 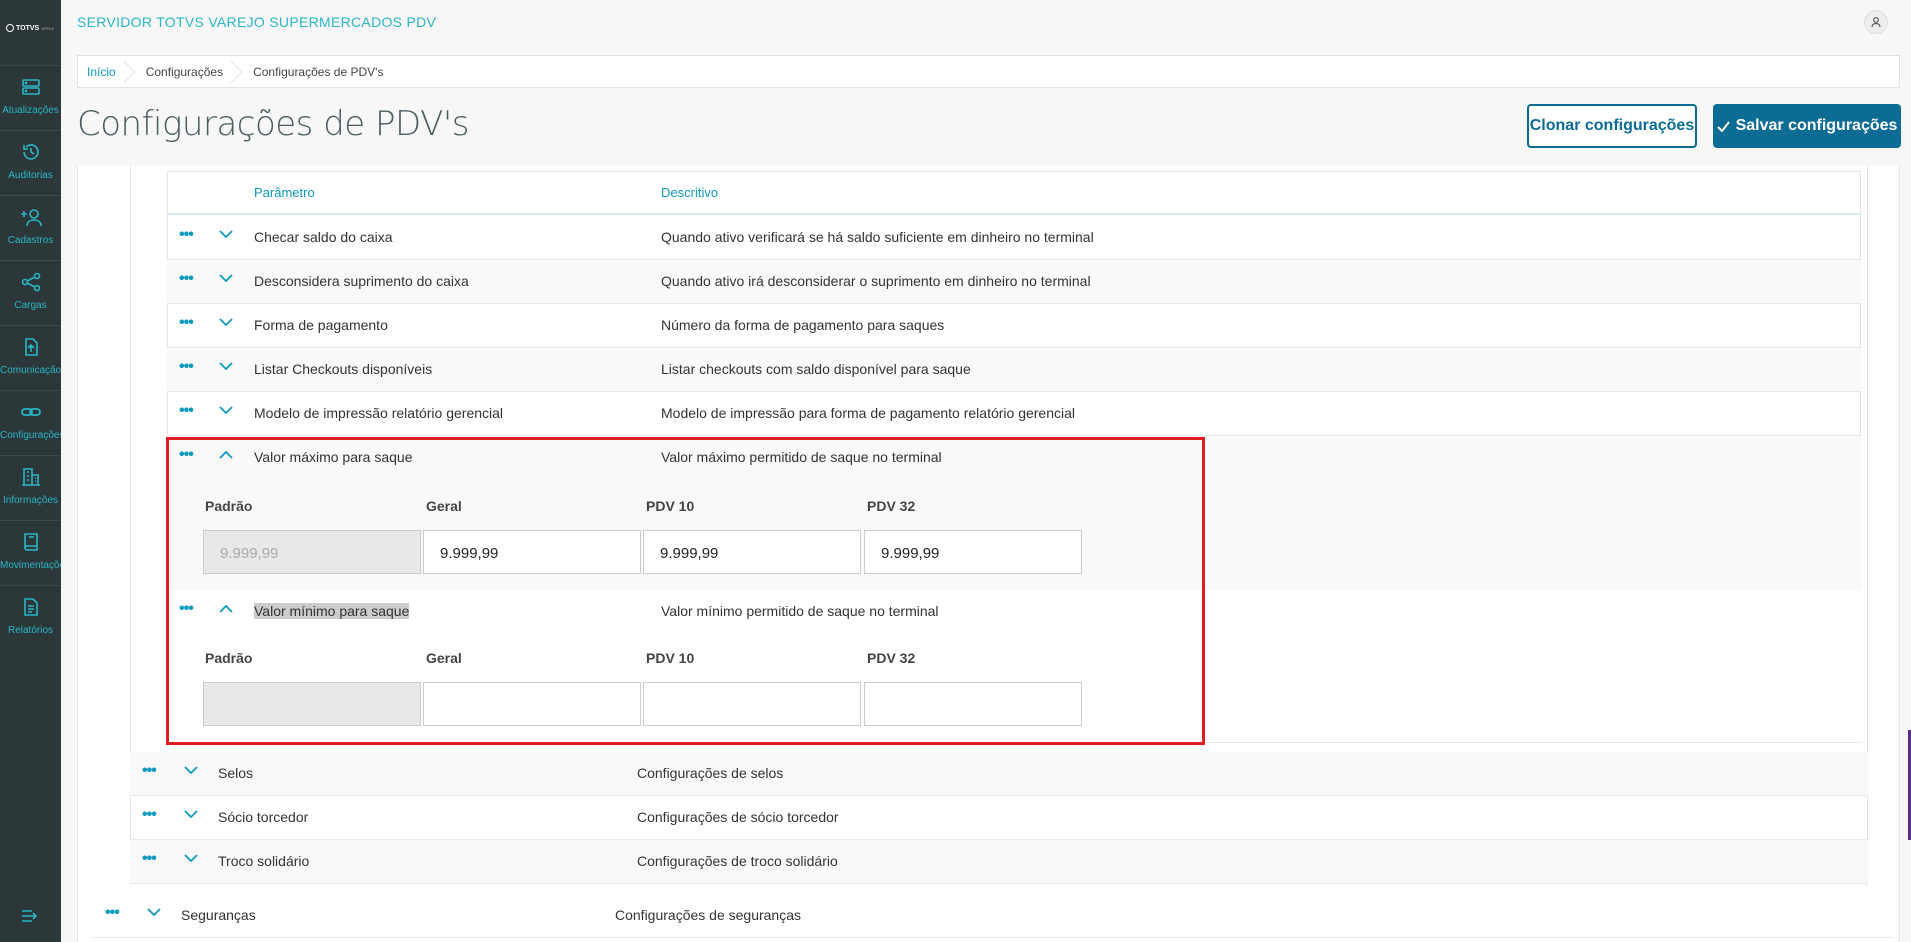 I want to click on app-title: SERVIDOR TOTVS VAREJO SUPERMERCADOS PDV, so click(x=257, y=22).